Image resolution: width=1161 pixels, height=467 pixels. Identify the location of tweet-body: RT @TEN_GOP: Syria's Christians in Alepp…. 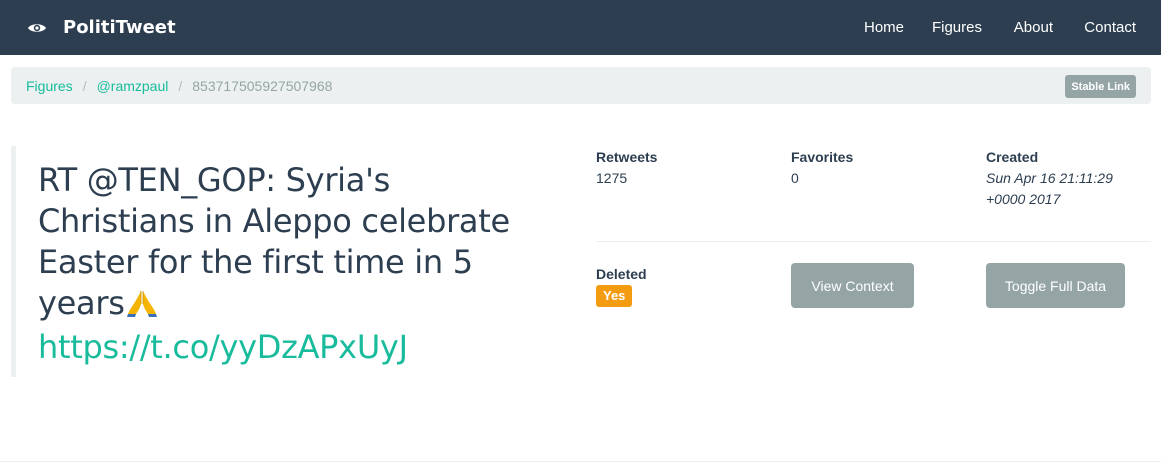
(274, 241).